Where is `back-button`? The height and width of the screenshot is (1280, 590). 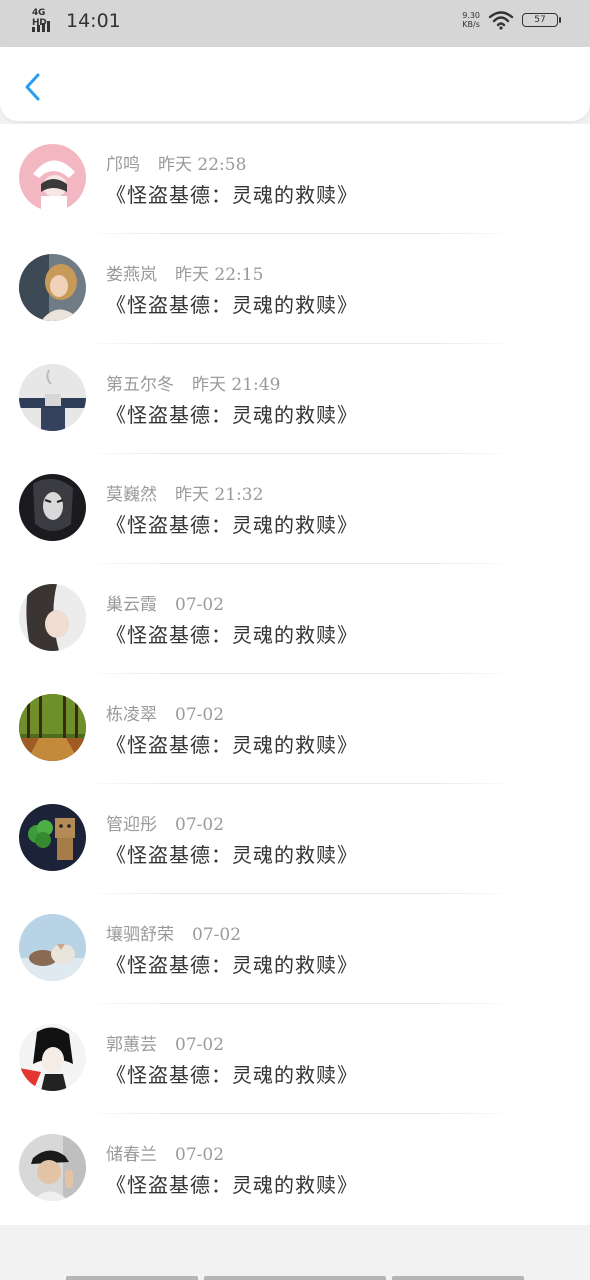 back-button is located at coordinates (33, 87).